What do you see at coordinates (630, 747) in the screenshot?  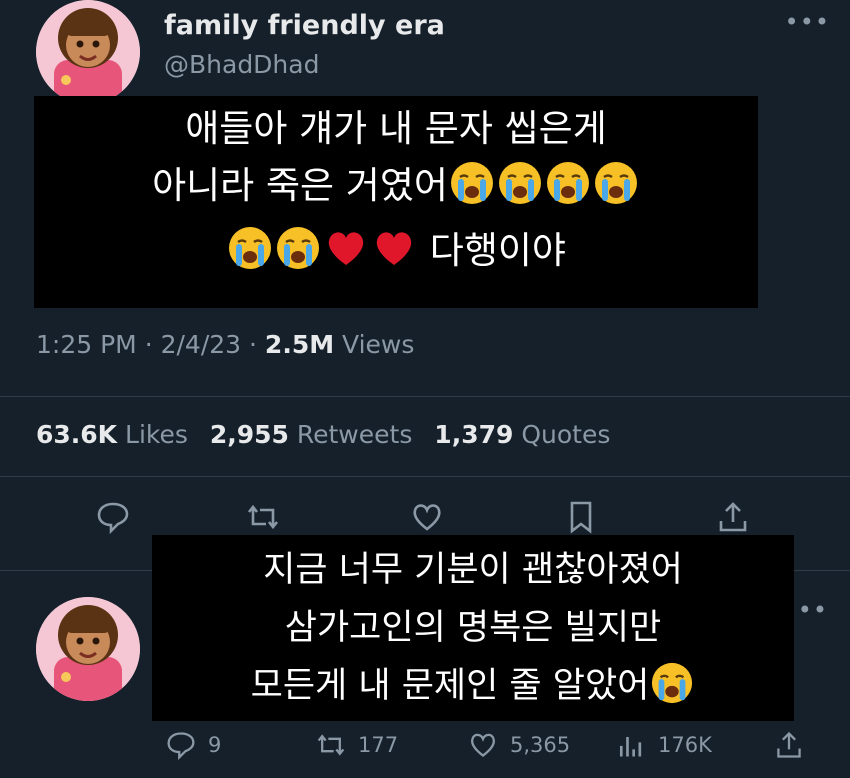 I see `views-chart-icon` at bounding box center [630, 747].